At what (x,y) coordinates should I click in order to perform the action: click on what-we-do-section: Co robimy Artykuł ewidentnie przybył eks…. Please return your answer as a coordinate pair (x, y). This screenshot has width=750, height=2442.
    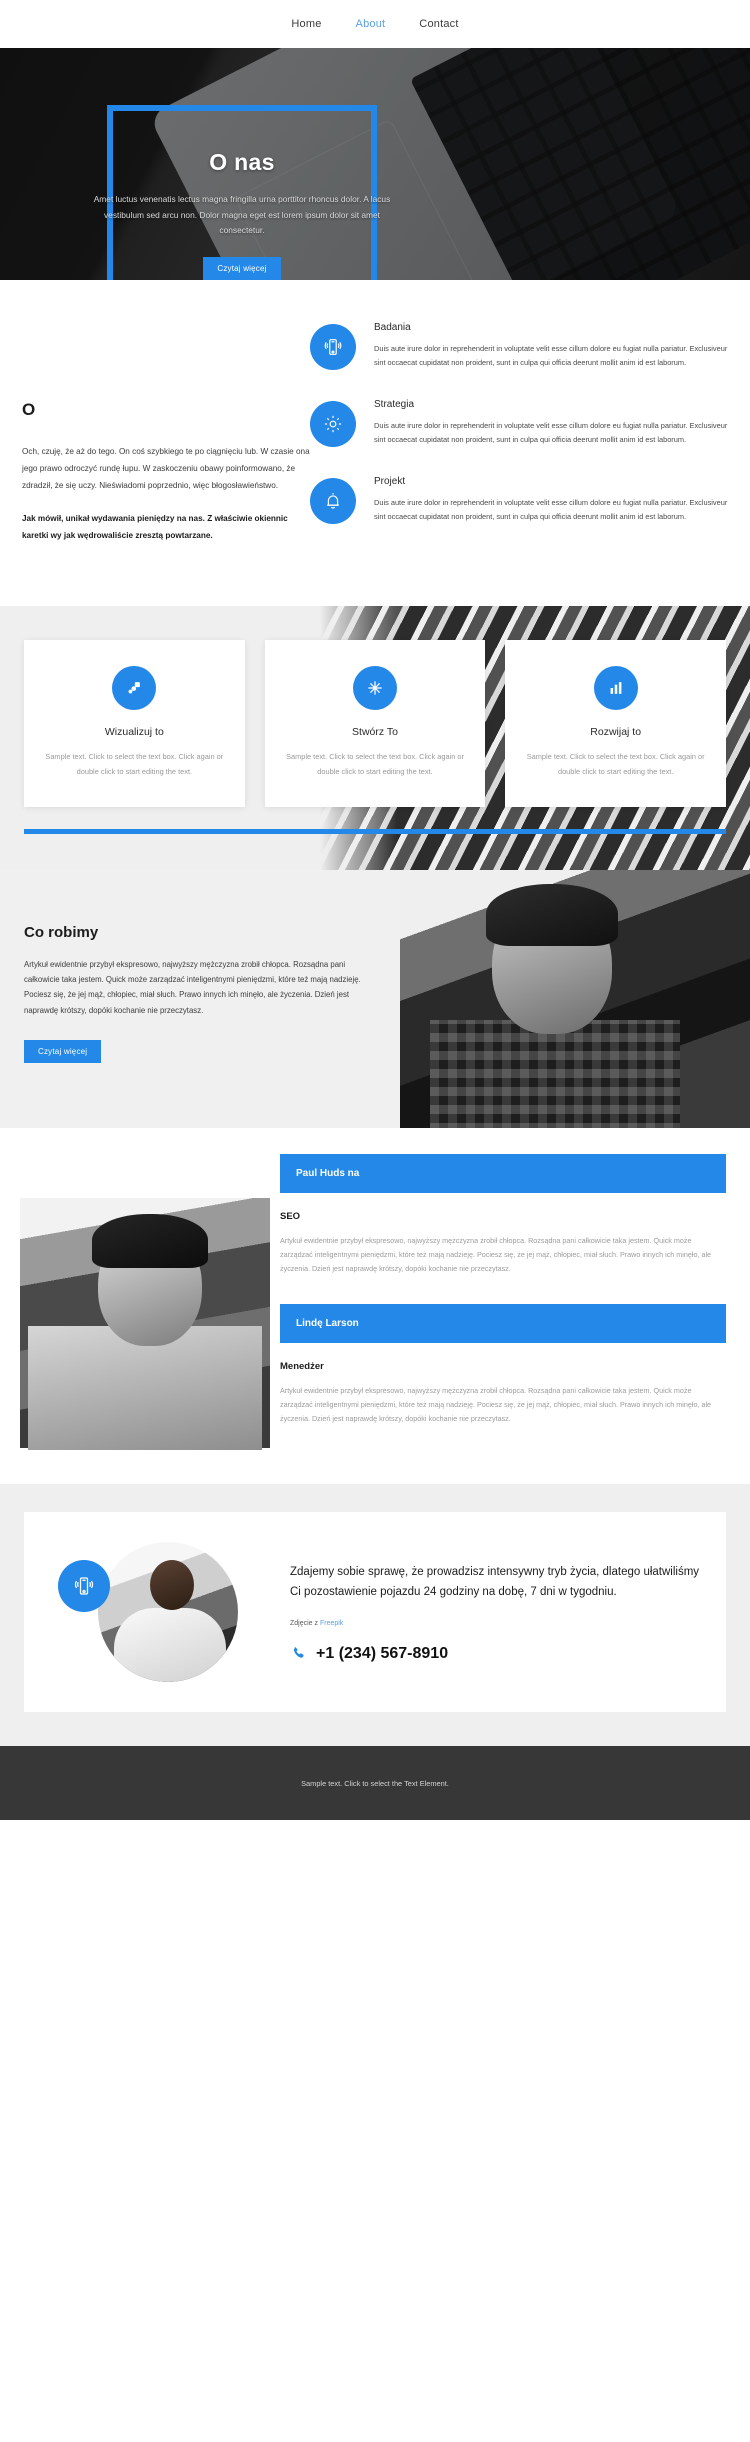
    Looking at the image, I should click on (375, 998).